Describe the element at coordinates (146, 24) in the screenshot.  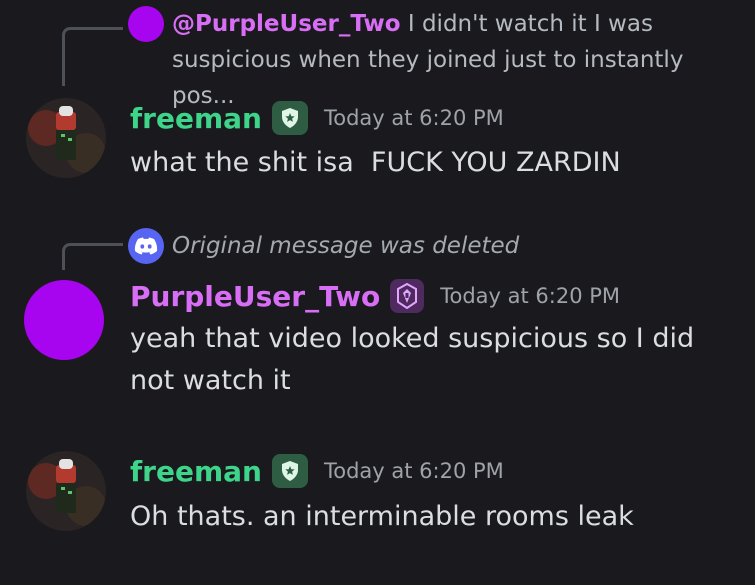
I see `reply-avatar` at that location.